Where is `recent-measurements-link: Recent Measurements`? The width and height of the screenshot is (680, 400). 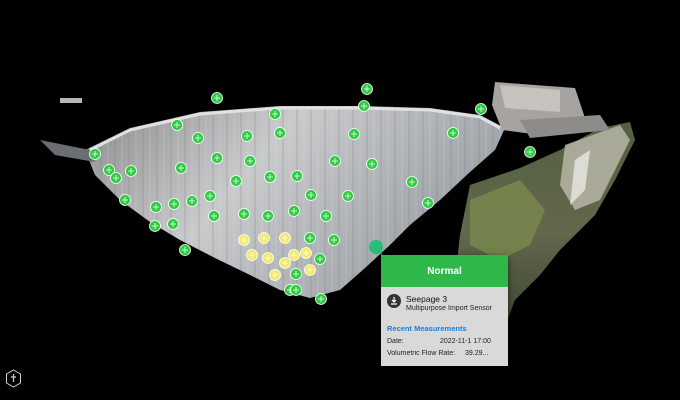
recent-measurements-link: Recent Measurements is located at coordinates (447, 328).